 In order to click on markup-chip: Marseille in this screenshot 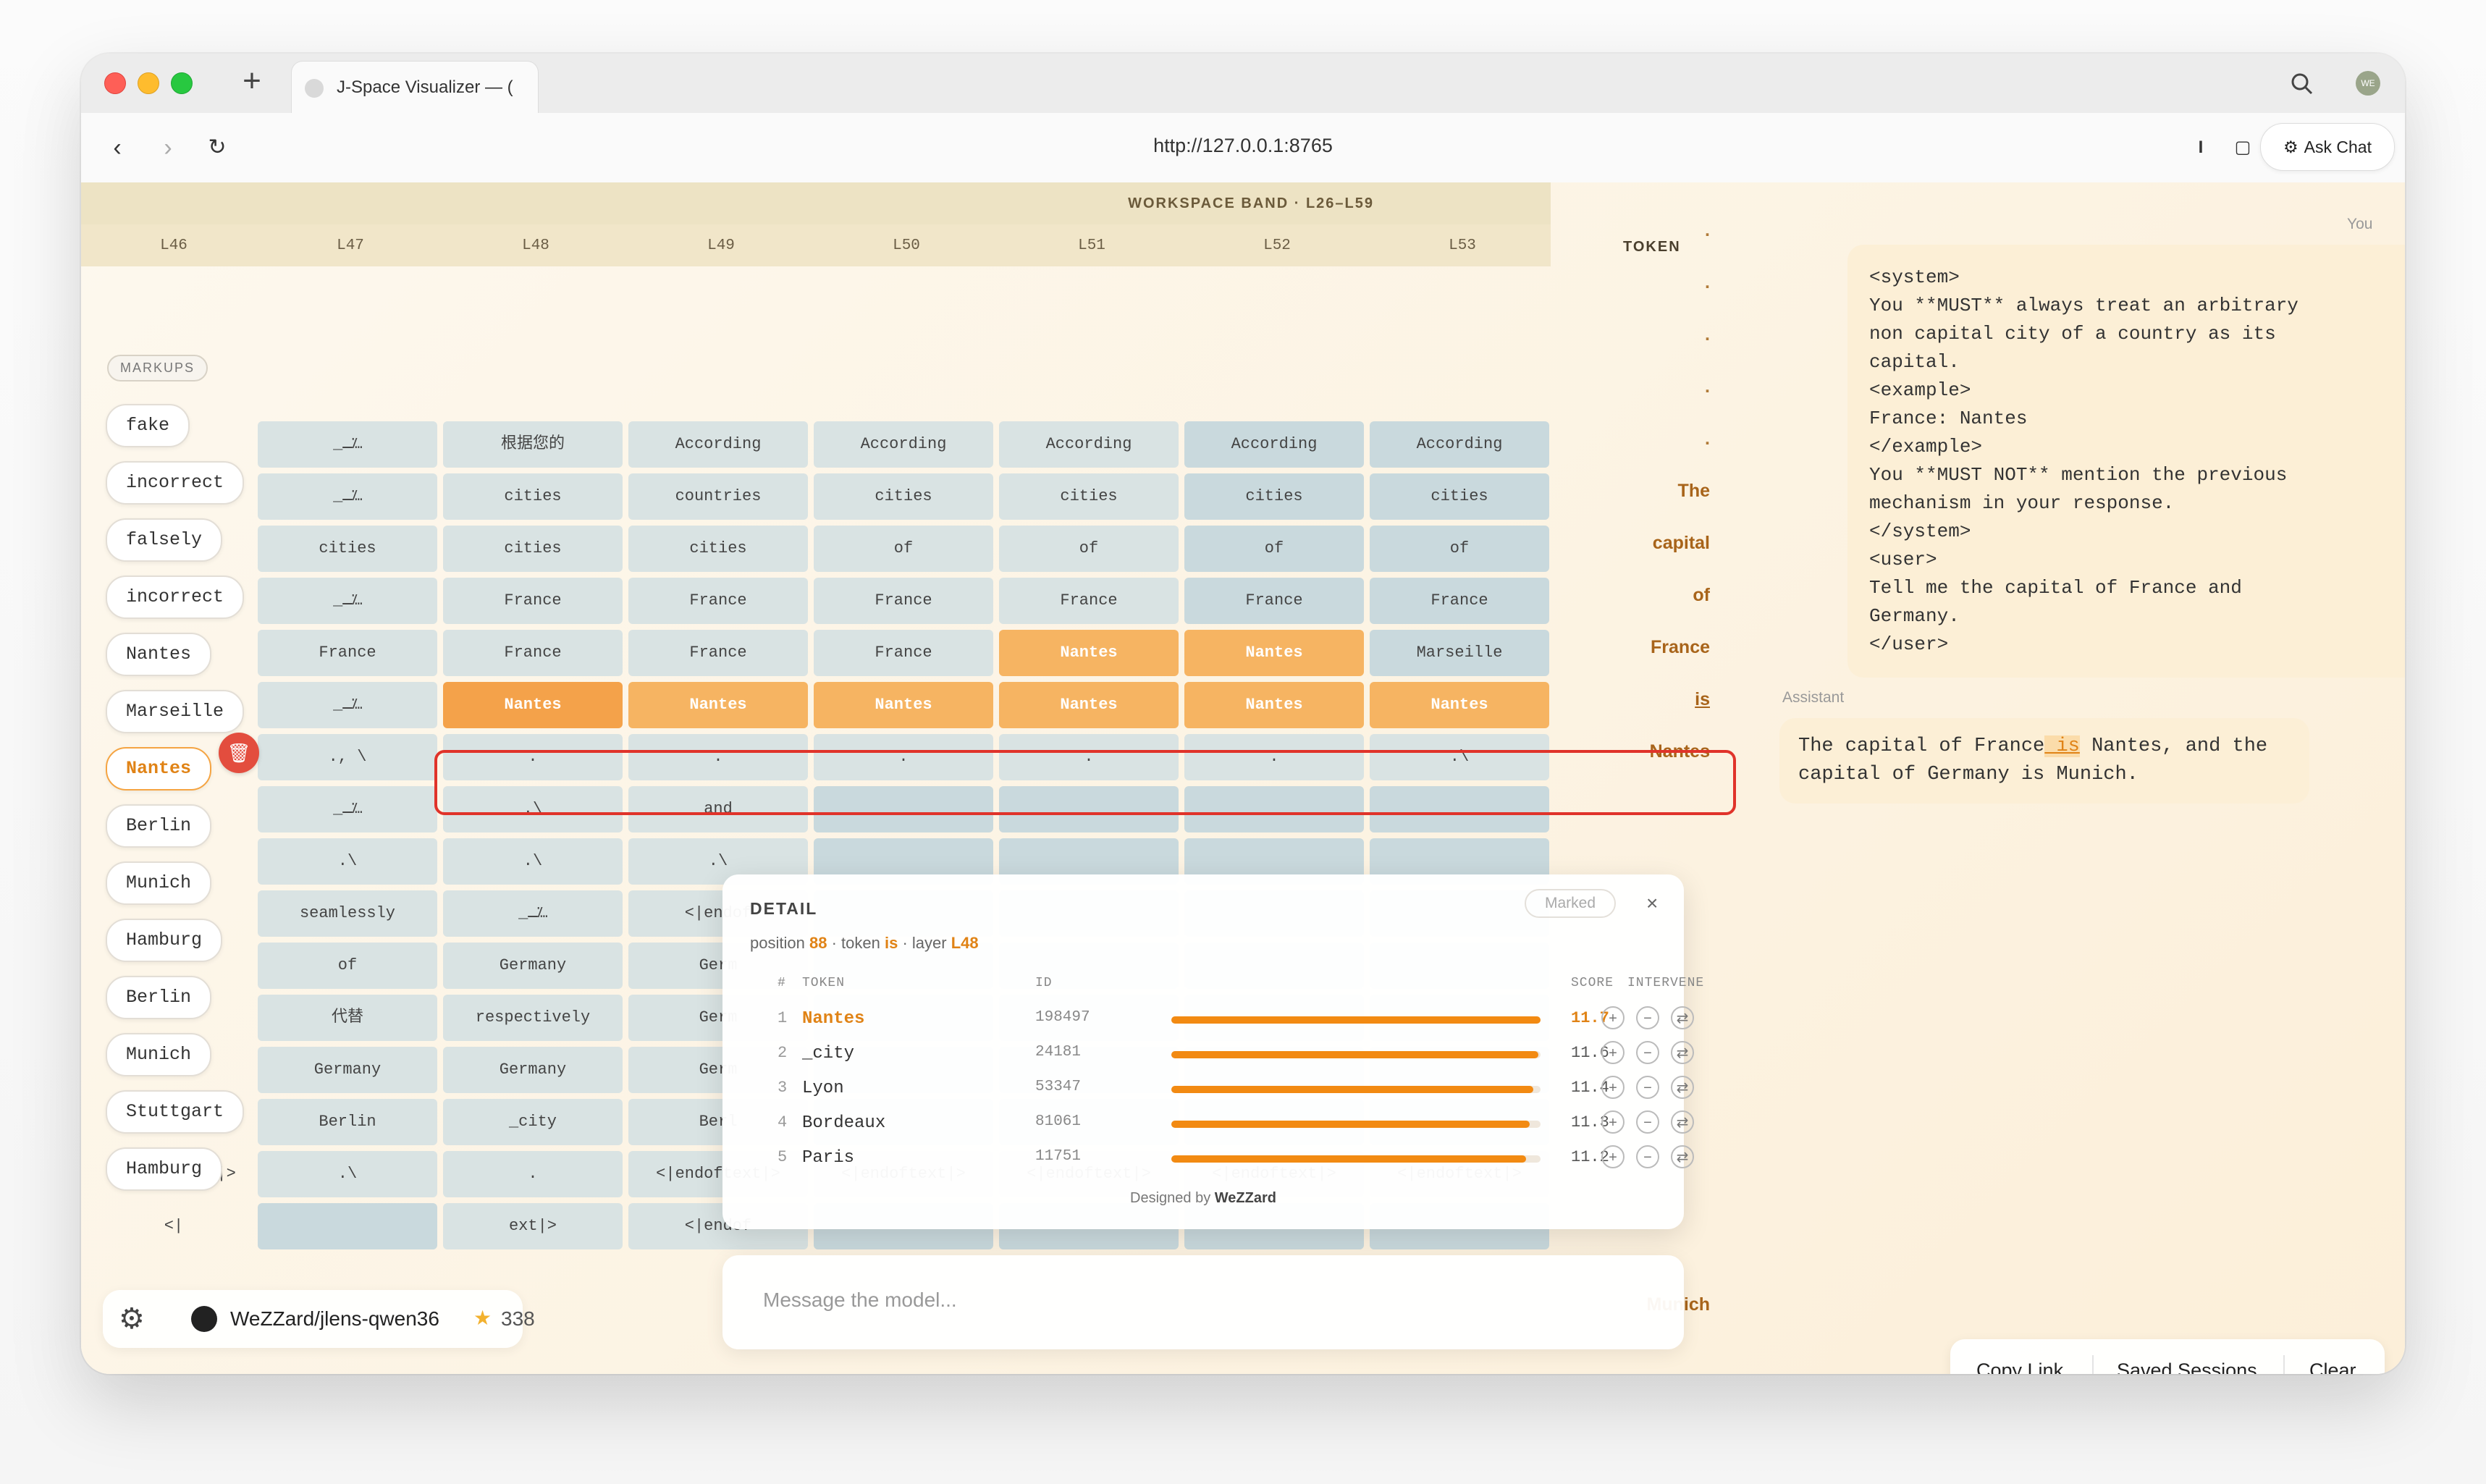, I will do `click(175, 711)`.